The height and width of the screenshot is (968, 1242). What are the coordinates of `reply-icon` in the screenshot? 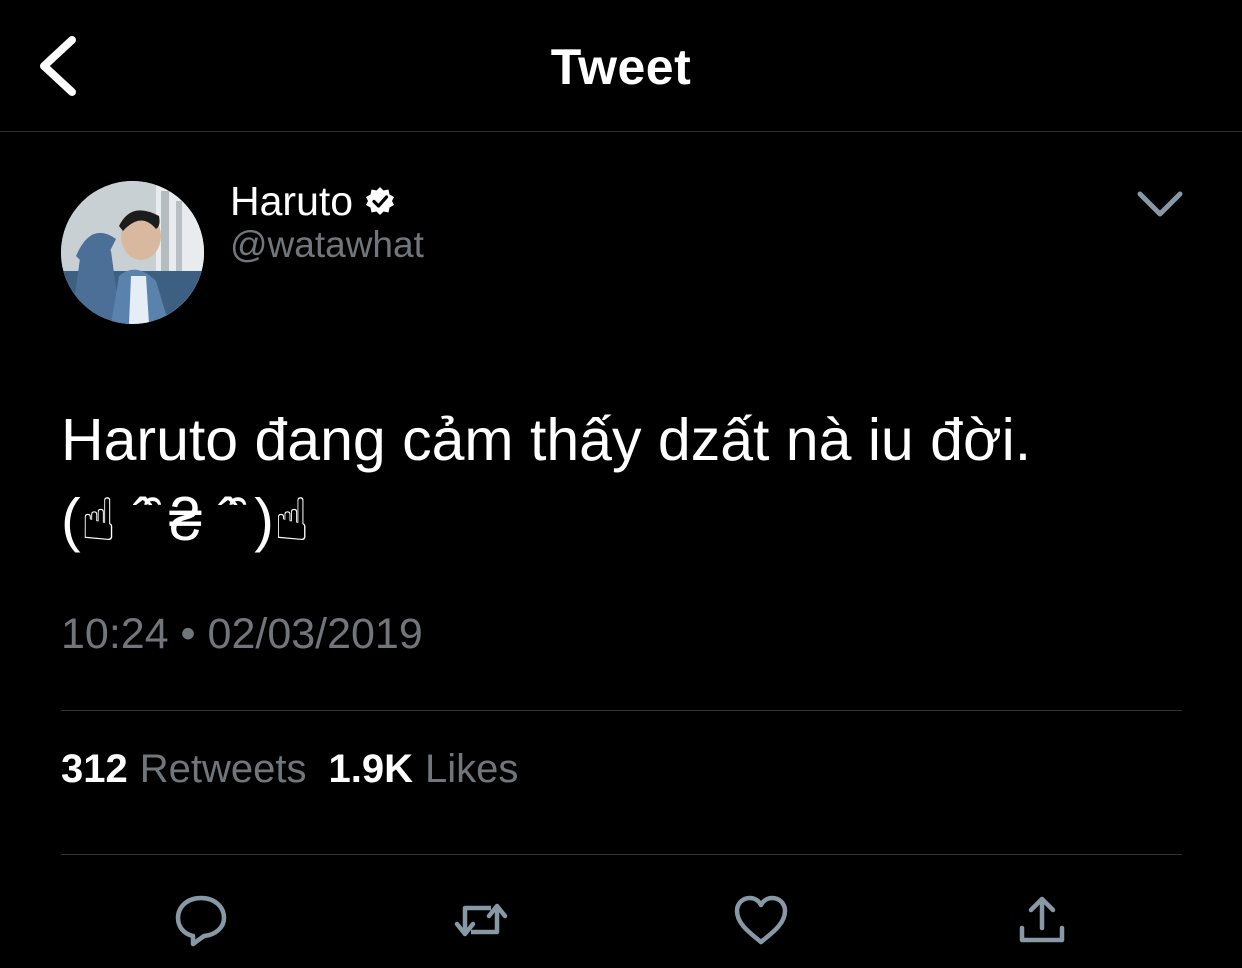 It's located at (201, 921).